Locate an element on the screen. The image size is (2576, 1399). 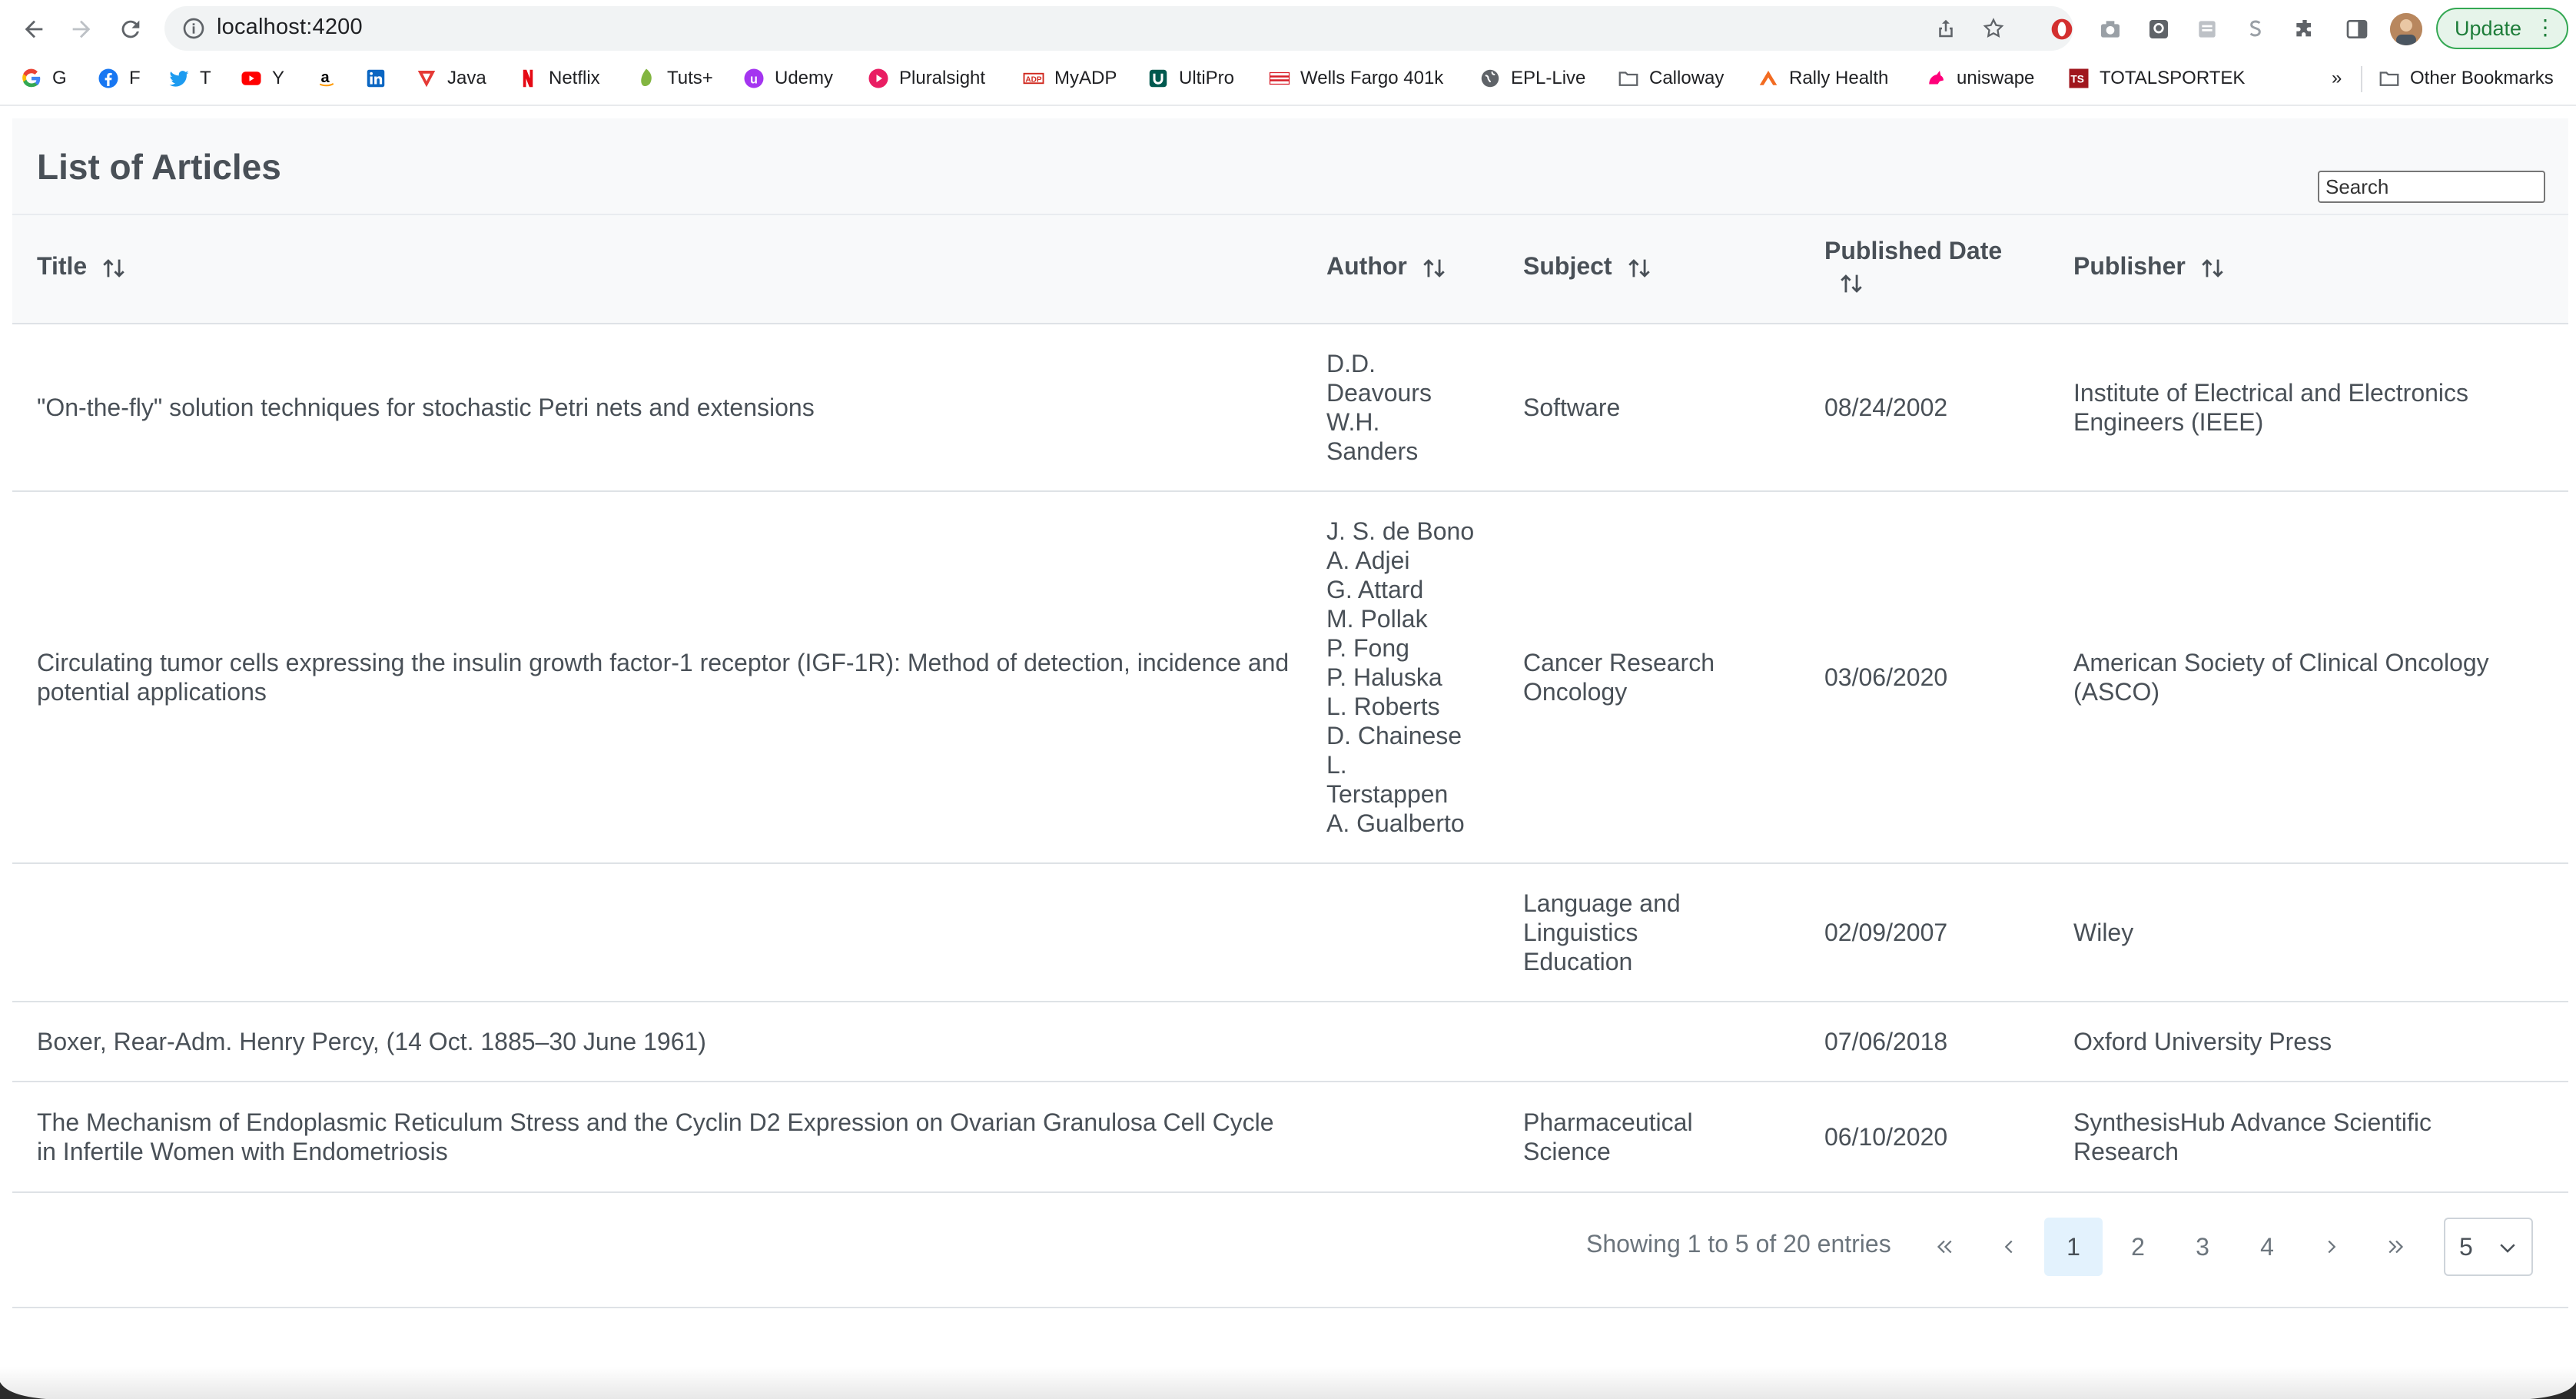
opera-icon is located at coordinates (2062, 29).